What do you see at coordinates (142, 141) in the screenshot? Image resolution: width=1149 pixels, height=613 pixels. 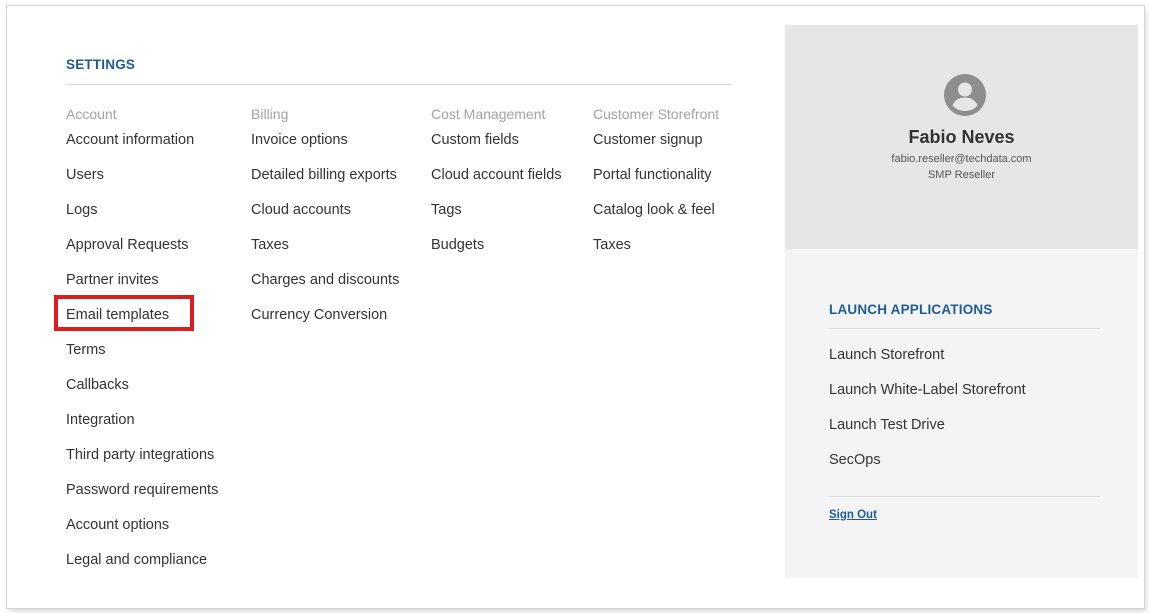 I see `settings-link-account-information: Account information` at bounding box center [142, 141].